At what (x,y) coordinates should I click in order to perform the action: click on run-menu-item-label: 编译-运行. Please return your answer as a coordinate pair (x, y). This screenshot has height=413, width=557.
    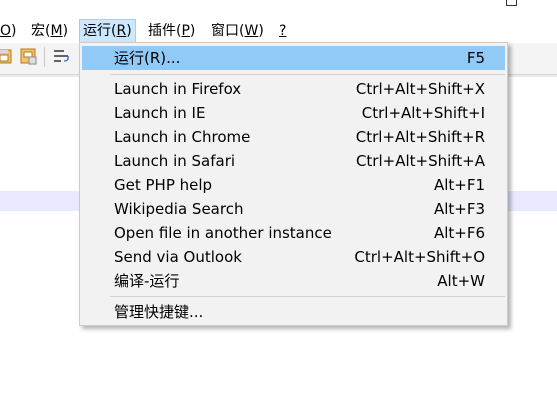
    Looking at the image, I should click on (147, 281).